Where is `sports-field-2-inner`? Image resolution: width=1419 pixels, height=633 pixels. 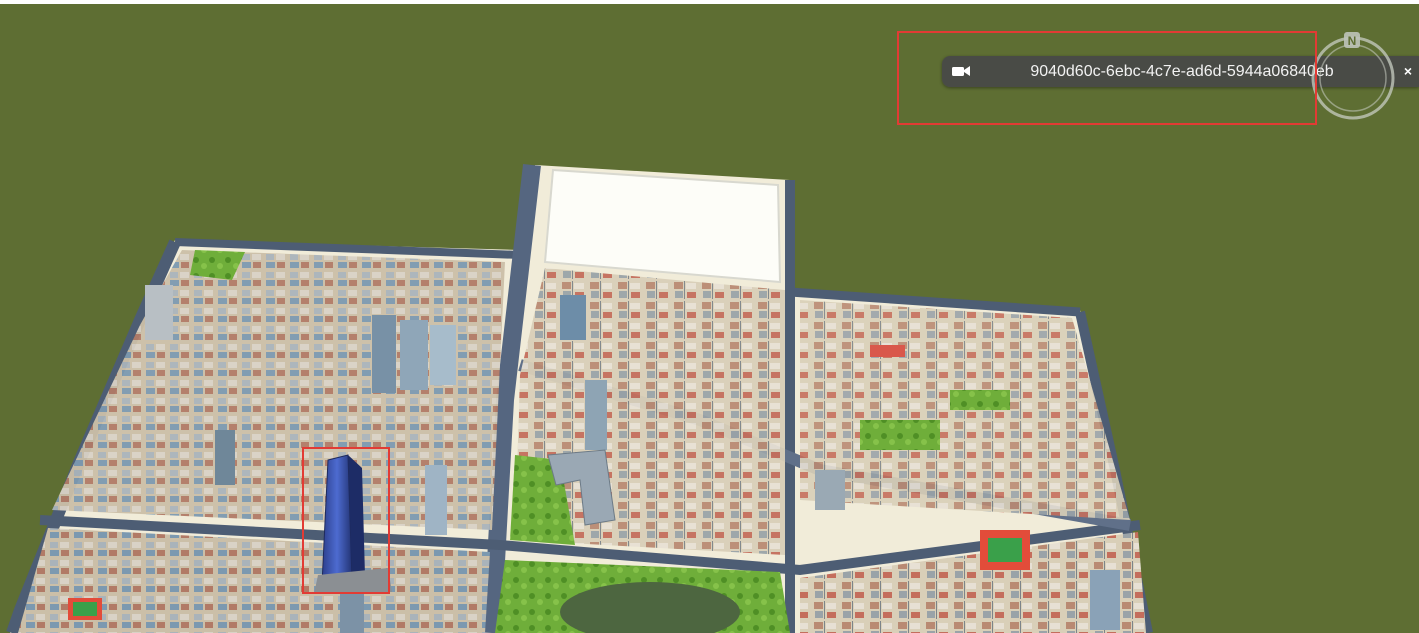 sports-field-2-inner is located at coordinates (85, 609).